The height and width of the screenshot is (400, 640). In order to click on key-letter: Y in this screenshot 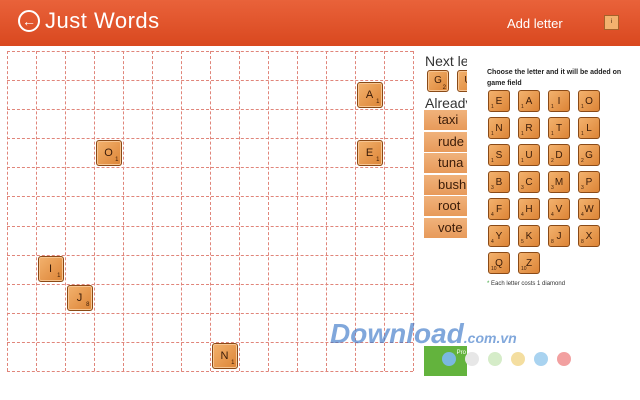, I will do `click(499, 236)`.